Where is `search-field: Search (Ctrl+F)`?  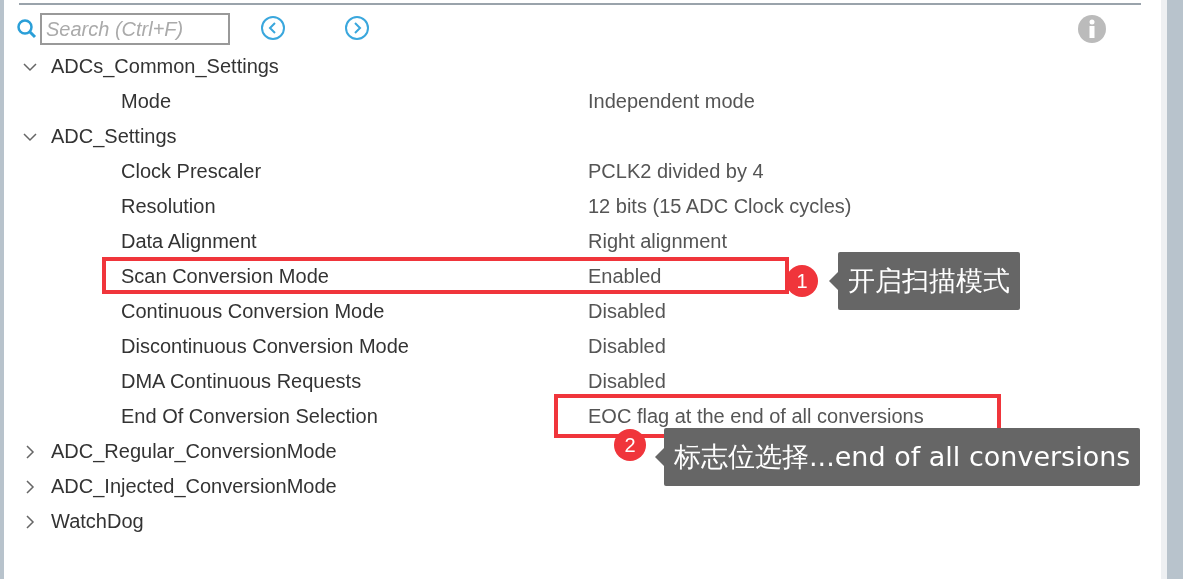
search-field: Search (Ctrl+F) is located at coordinates (135, 29).